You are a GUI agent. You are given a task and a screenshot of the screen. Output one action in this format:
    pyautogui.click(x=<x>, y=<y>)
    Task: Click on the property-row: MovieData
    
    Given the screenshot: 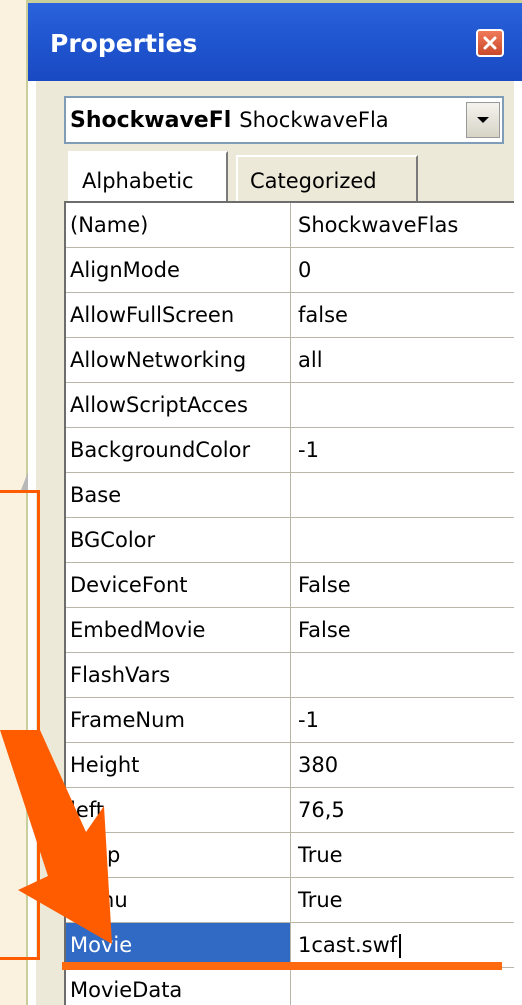 What is the action you would take?
    pyautogui.click(x=290, y=986)
    